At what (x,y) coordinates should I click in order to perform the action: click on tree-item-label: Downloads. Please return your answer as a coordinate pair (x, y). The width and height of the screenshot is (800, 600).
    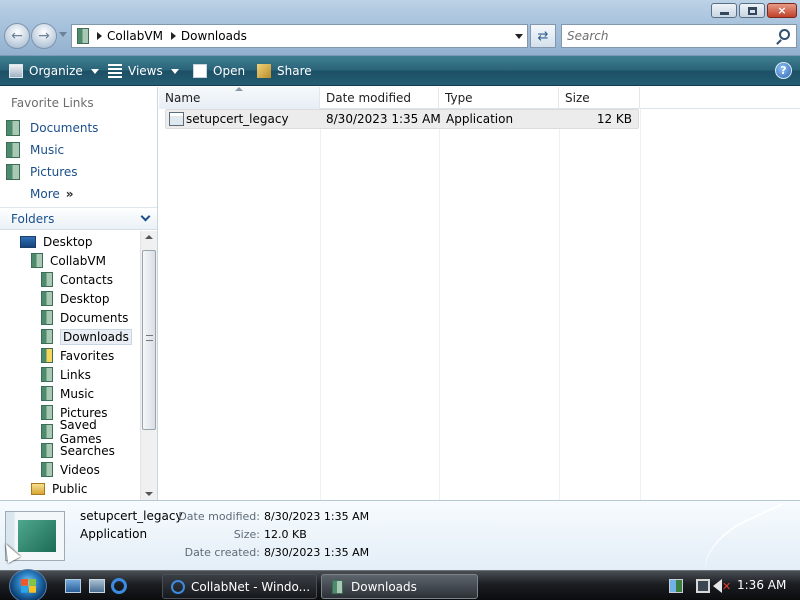
    Looking at the image, I should click on (96, 336).